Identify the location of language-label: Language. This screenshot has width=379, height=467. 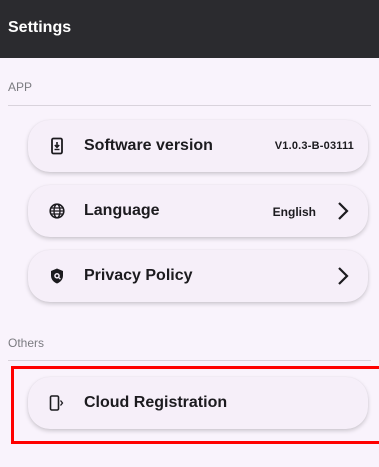
(122, 210).